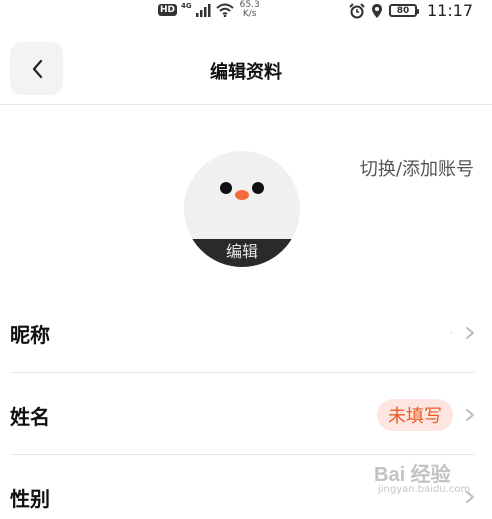 This screenshot has height=519, width=492. What do you see at coordinates (451, 333) in the screenshot?
I see `nickname-value: ·` at bounding box center [451, 333].